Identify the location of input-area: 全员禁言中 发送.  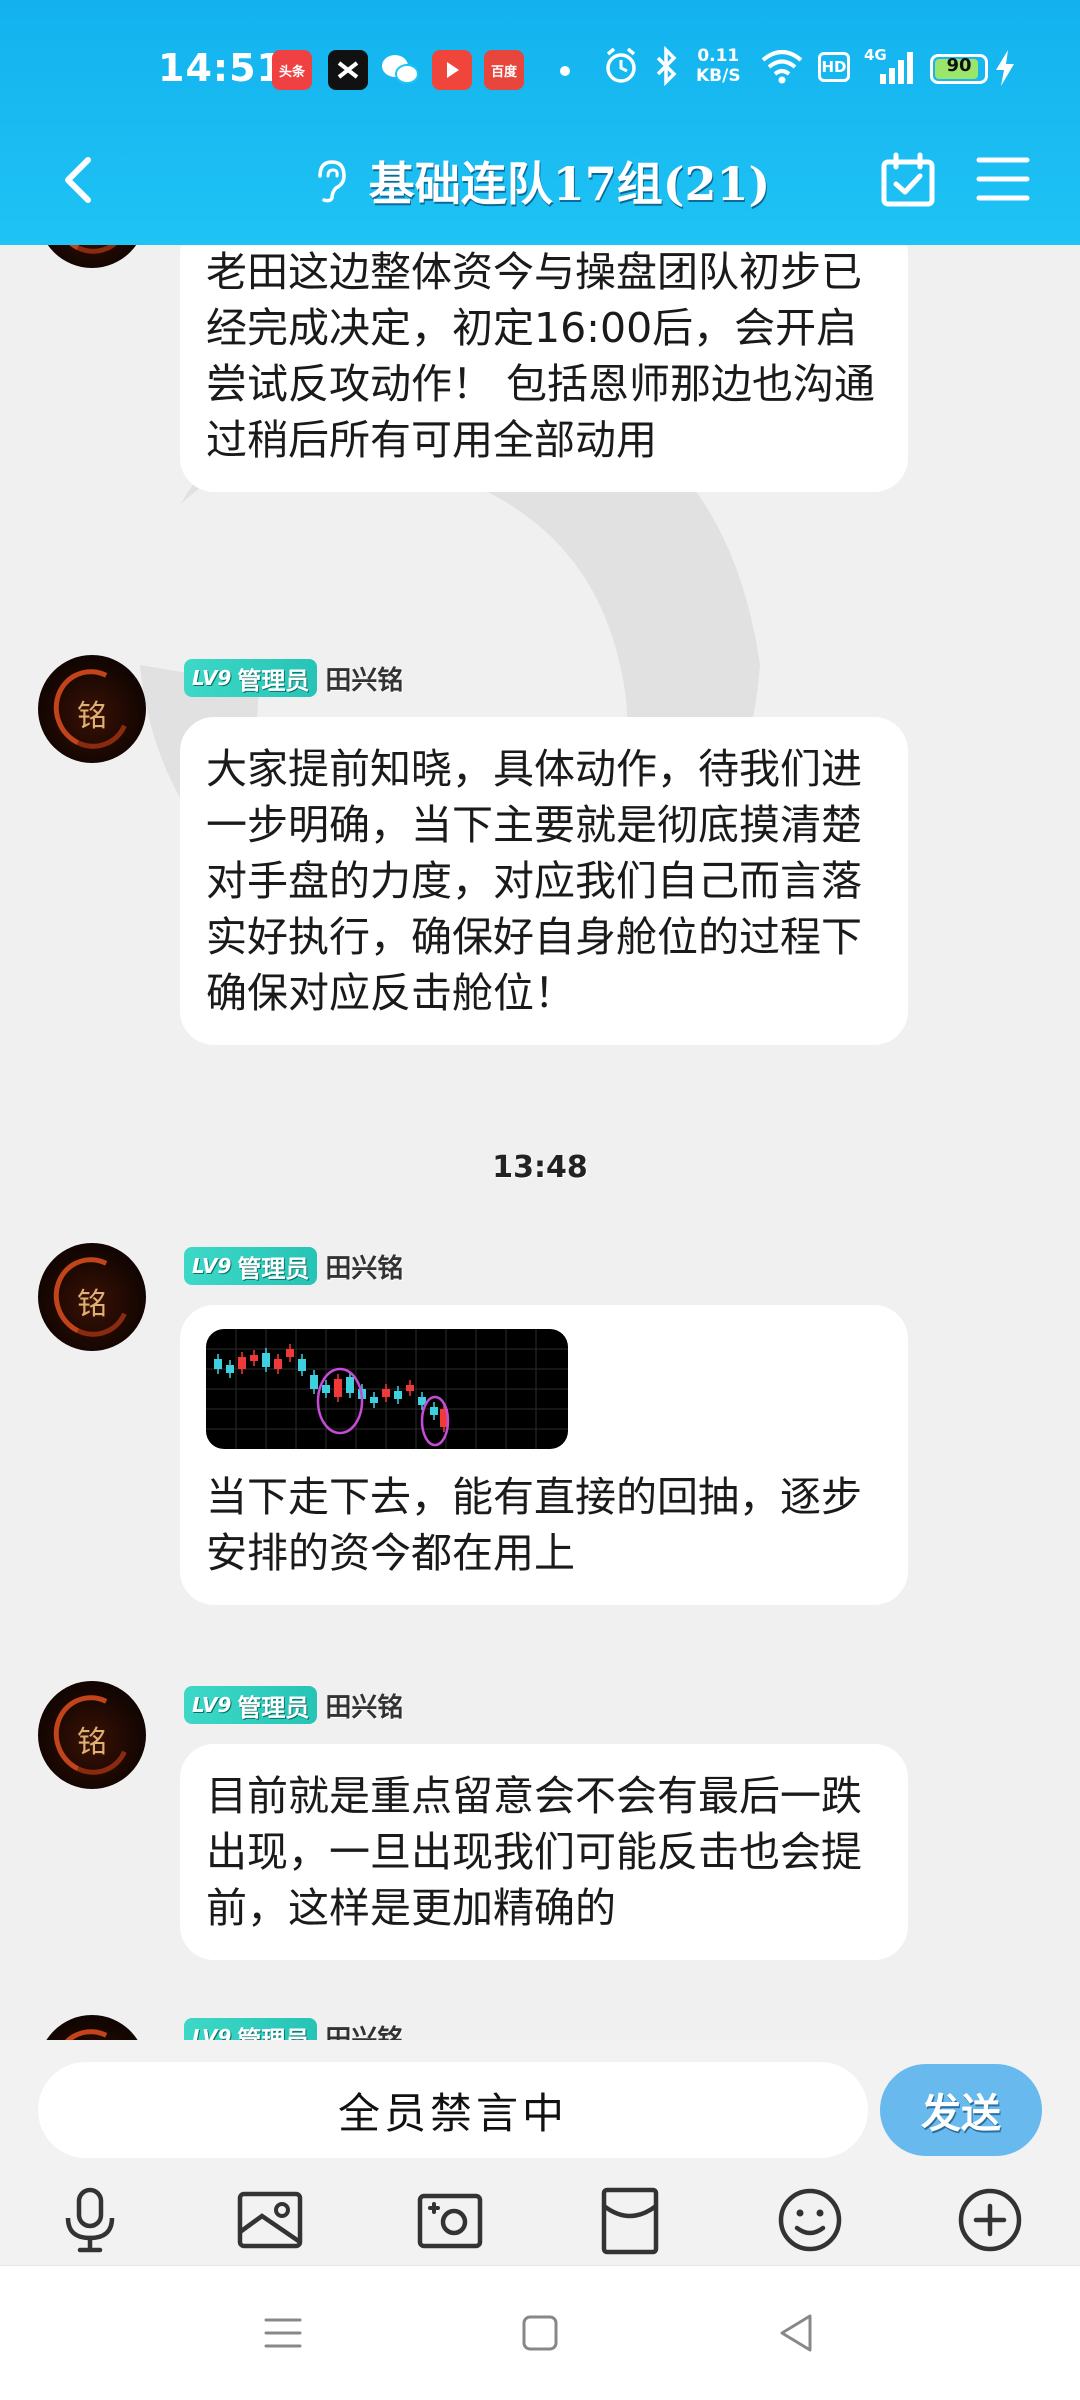
(540, 2152).